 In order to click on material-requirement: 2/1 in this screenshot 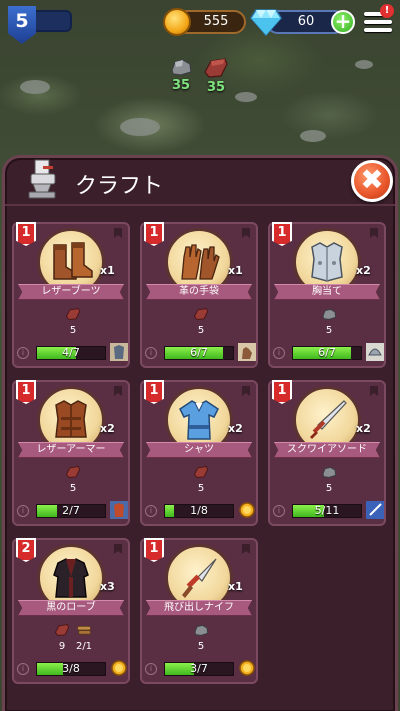, I will do `click(84, 638)`.